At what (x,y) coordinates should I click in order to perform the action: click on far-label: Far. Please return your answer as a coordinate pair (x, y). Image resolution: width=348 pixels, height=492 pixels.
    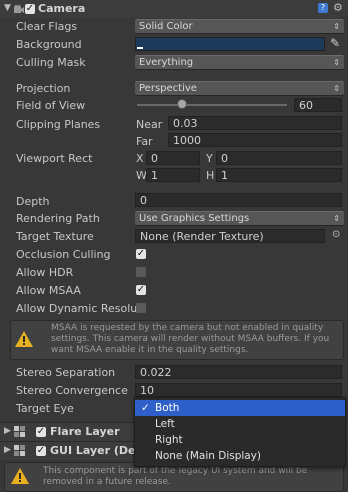
    Looking at the image, I should click on (144, 141).